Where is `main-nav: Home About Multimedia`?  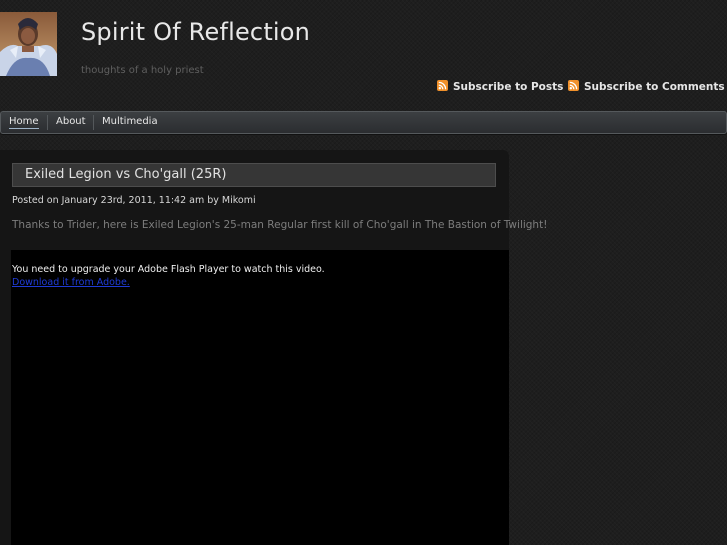 main-nav: Home About Multimedia is located at coordinates (363, 122).